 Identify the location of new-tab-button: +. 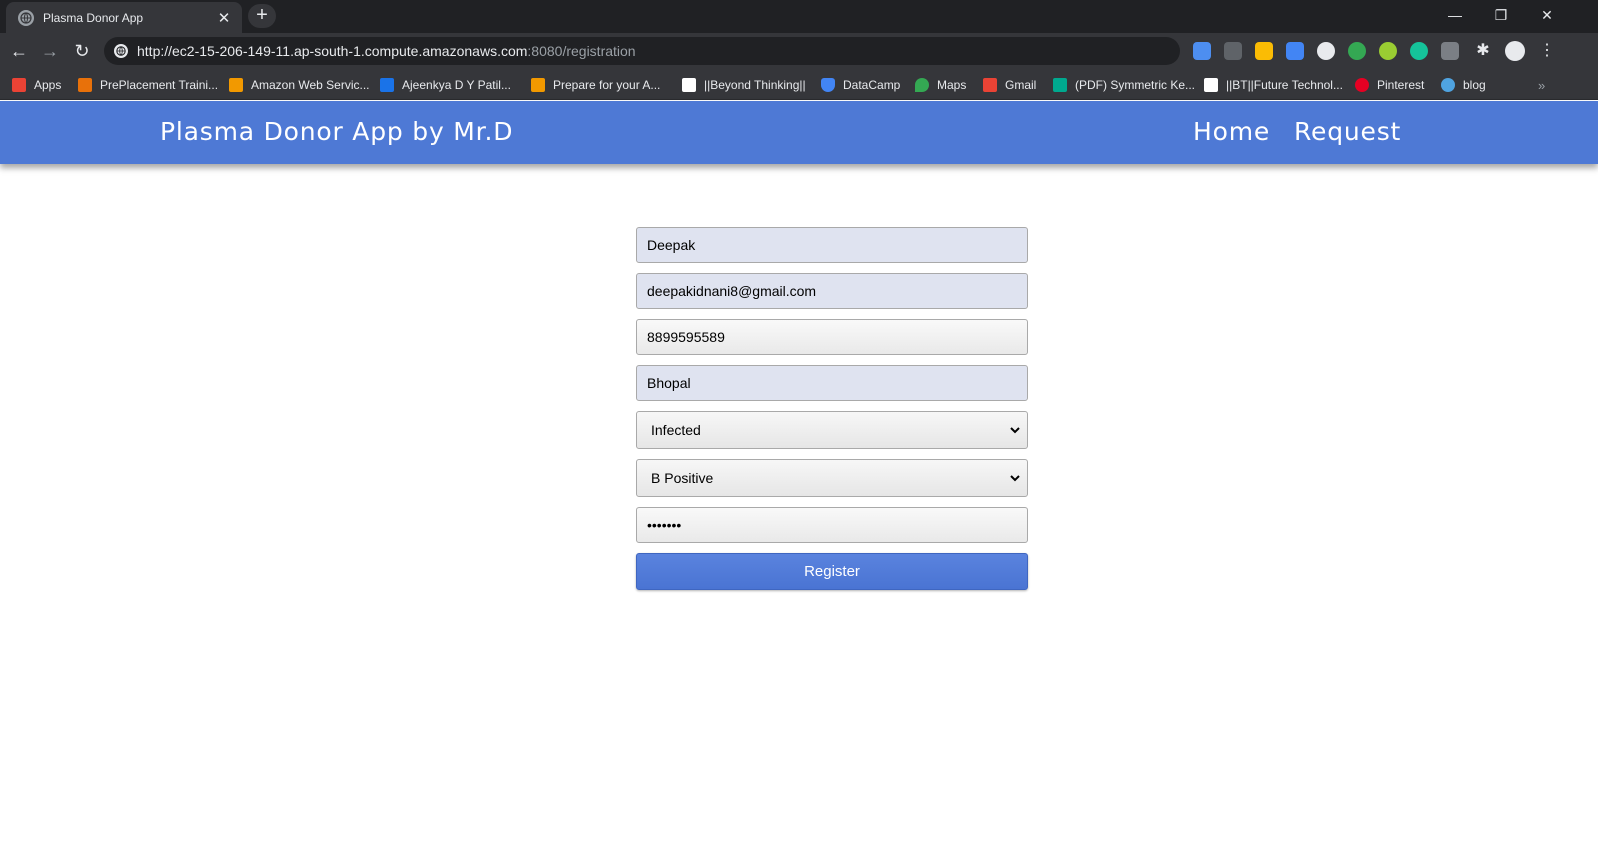
(262, 16).